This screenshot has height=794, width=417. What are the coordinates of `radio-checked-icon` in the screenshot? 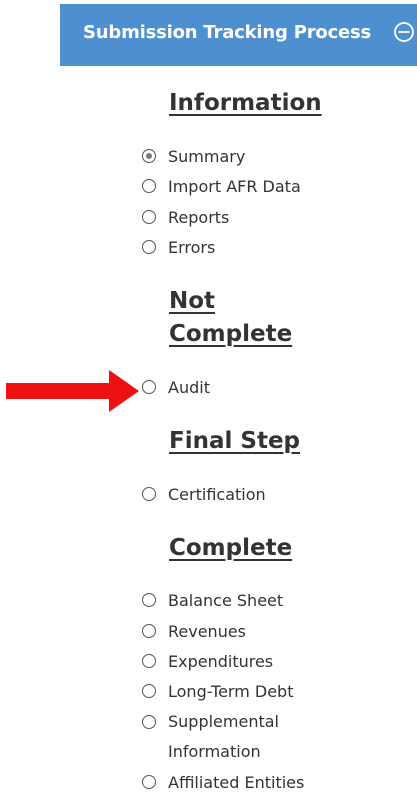 It's located at (149, 156).